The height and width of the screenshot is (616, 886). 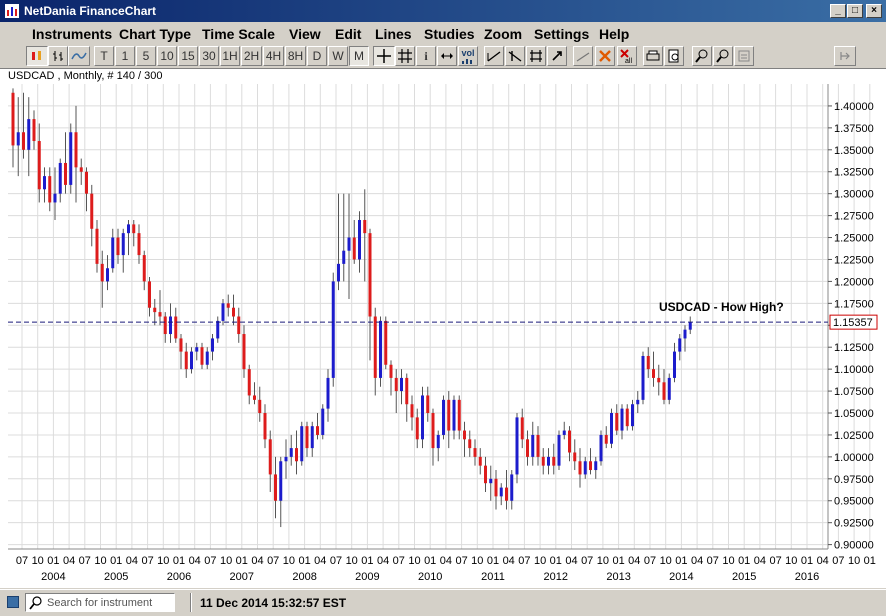 What do you see at coordinates (125, 56) in the screenshot?
I see `timescale-1-button: 1` at bounding box center [125, 56].